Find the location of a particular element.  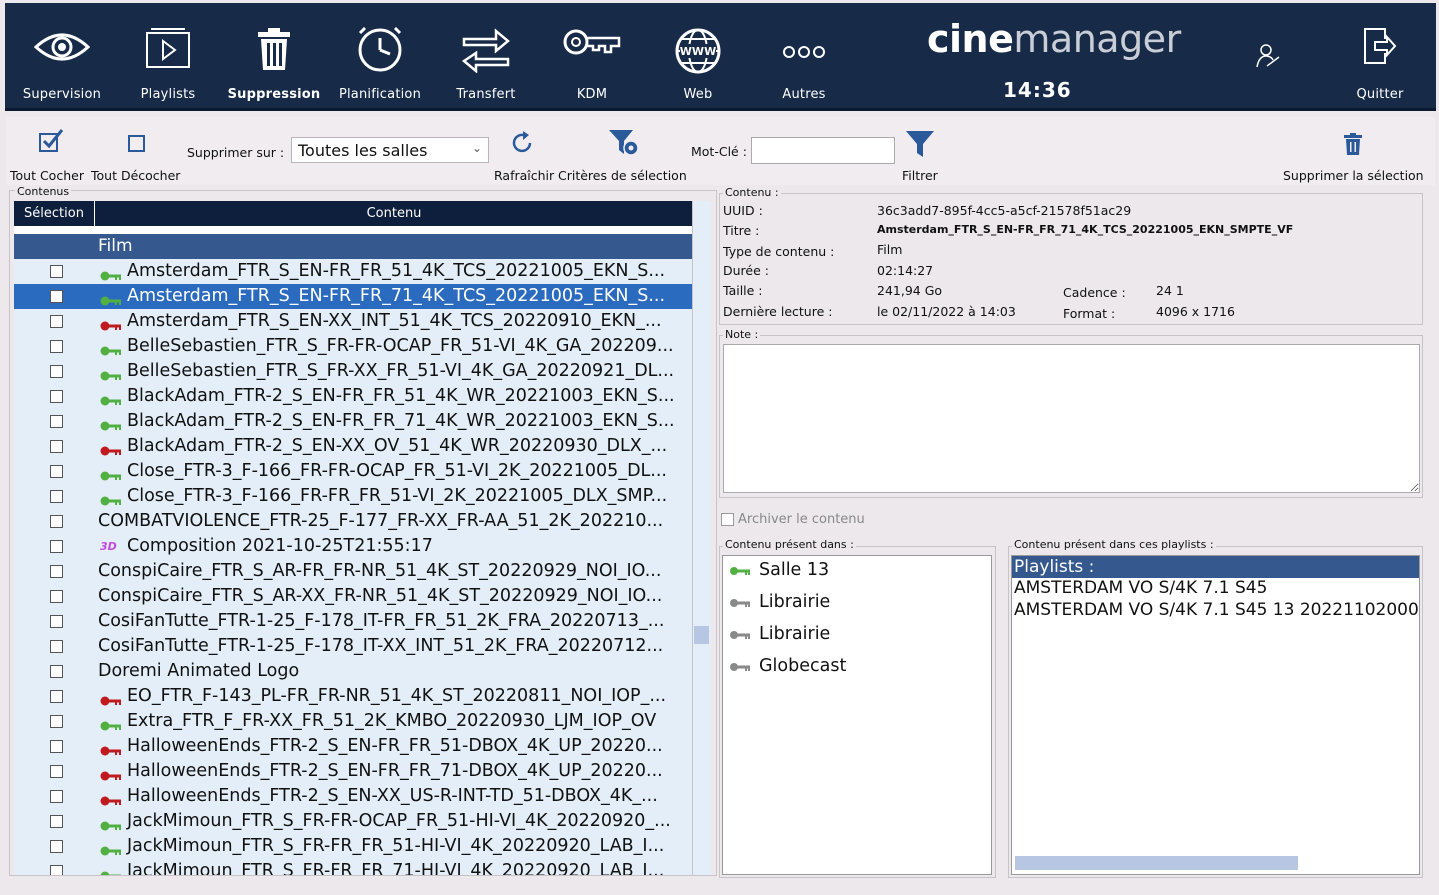

cinemanager-logo: cinemanager is located at coordinates (1054, 39).